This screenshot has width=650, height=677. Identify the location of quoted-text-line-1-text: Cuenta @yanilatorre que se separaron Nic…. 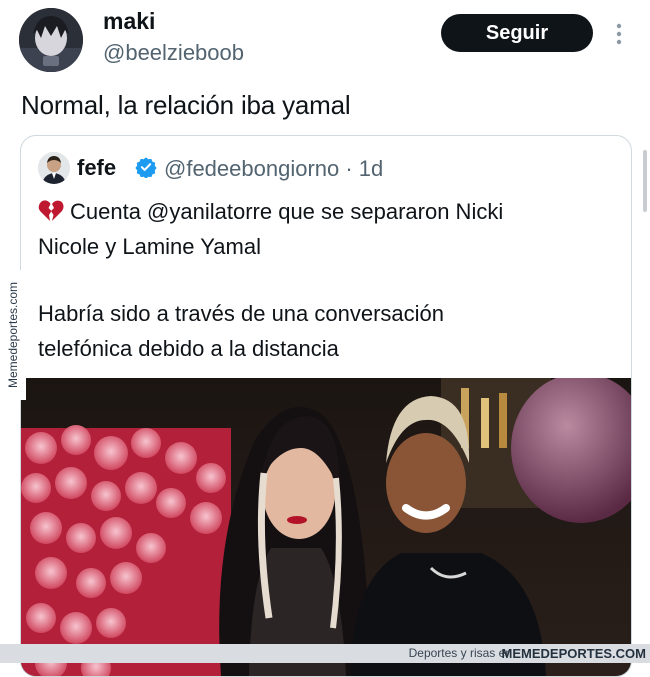
(287, 211).